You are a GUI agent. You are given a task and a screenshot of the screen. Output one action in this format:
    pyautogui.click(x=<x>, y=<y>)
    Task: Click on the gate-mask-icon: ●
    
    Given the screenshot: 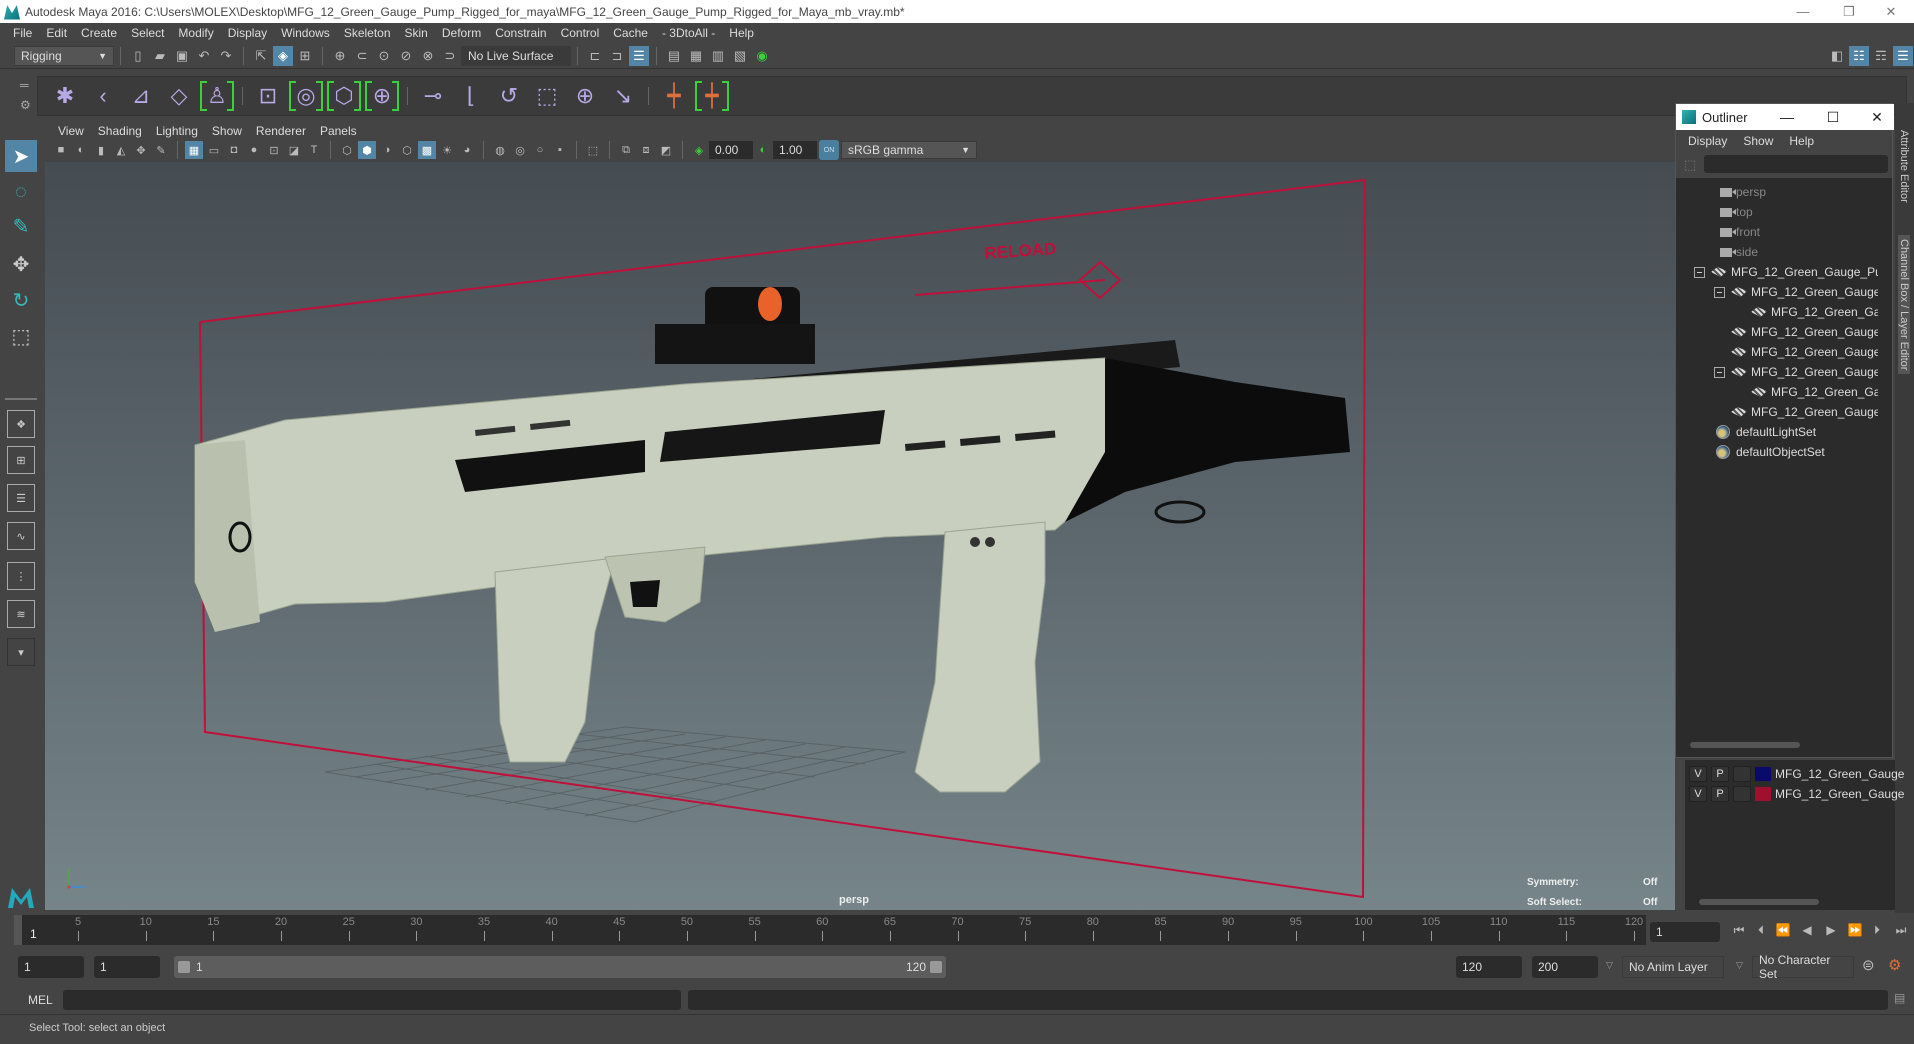 What is the action you would take?
    pyautogui.click(x=254, y=150)
    